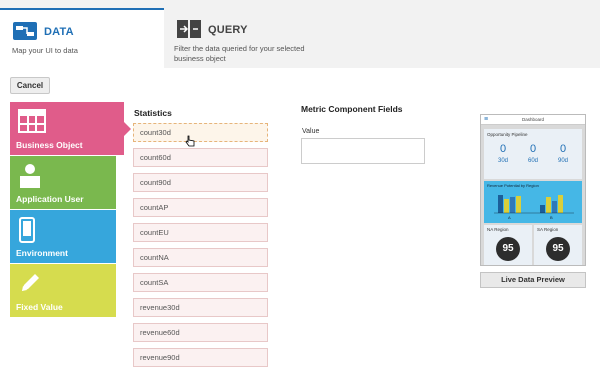 The width and height of the screenshot is (600, 376). I want to click on revenue-region-card: Revenue Potential by Region A B, so click(533, 202).